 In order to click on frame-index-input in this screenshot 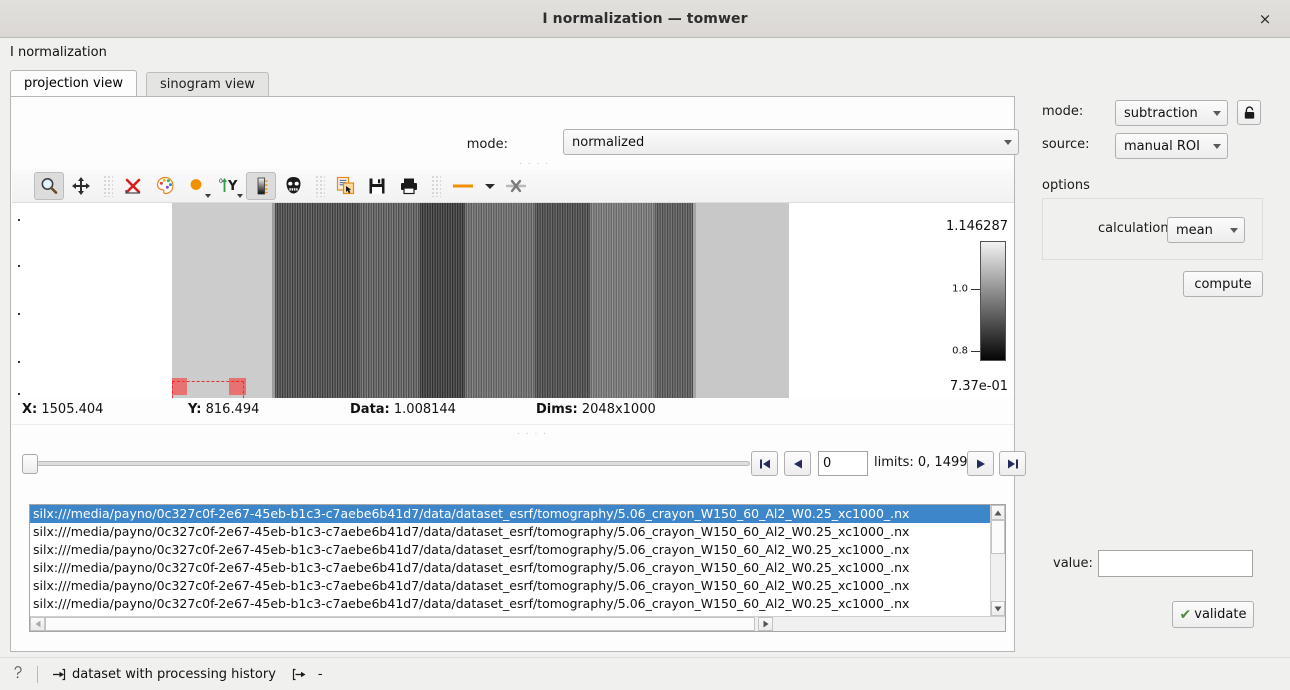, I will do `click(843, 463)`.